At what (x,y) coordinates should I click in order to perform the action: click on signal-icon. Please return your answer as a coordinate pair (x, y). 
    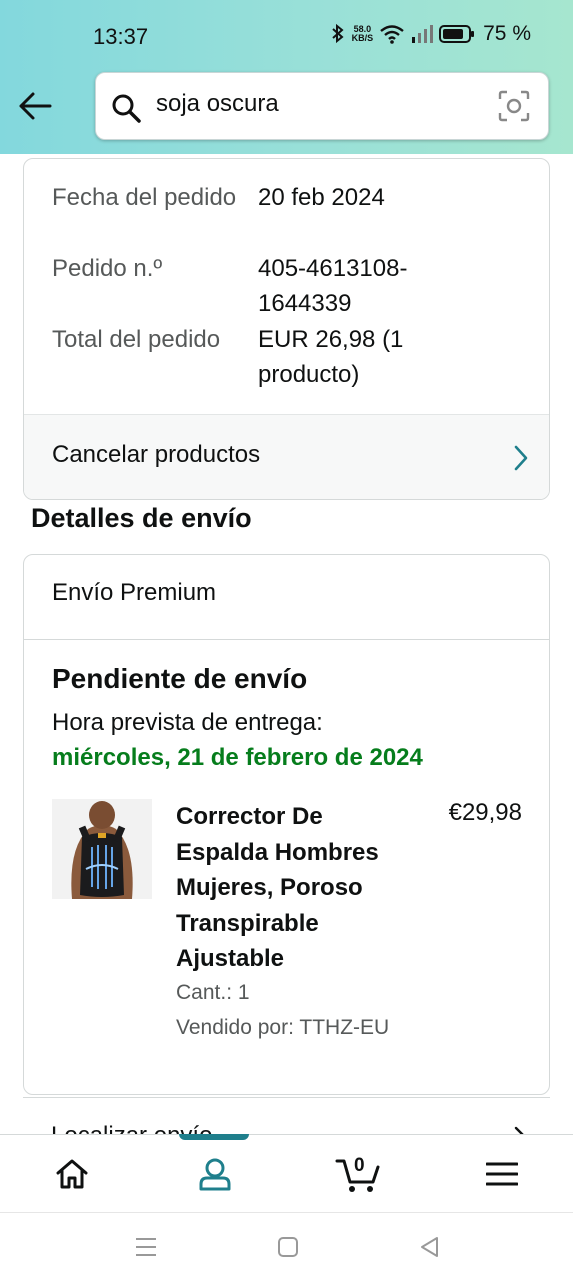
    Looking at the image, I should click on (423, 34).